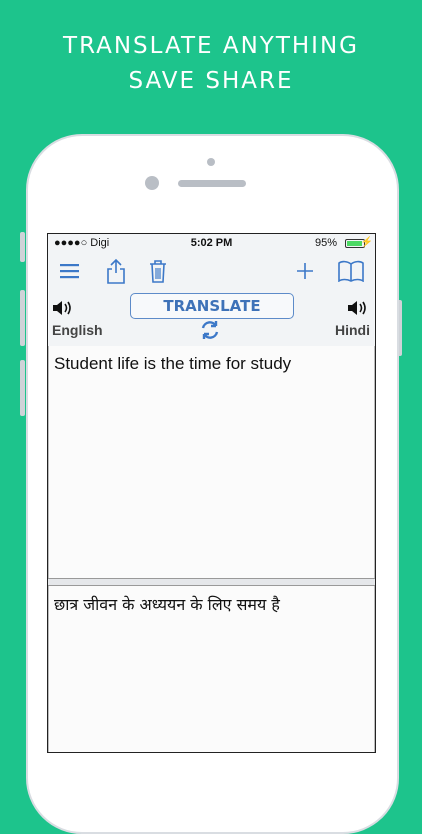  What do you see at coordinates (351, 273) in the screenshot?
I see `book-icon` at bounding box center [351, 273].